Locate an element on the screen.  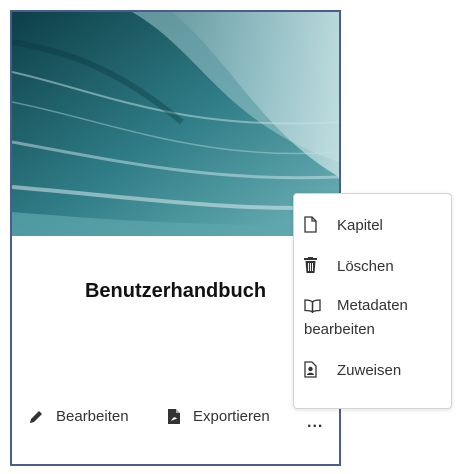
export-button: Exportieren is located at coordinates (218, 416).